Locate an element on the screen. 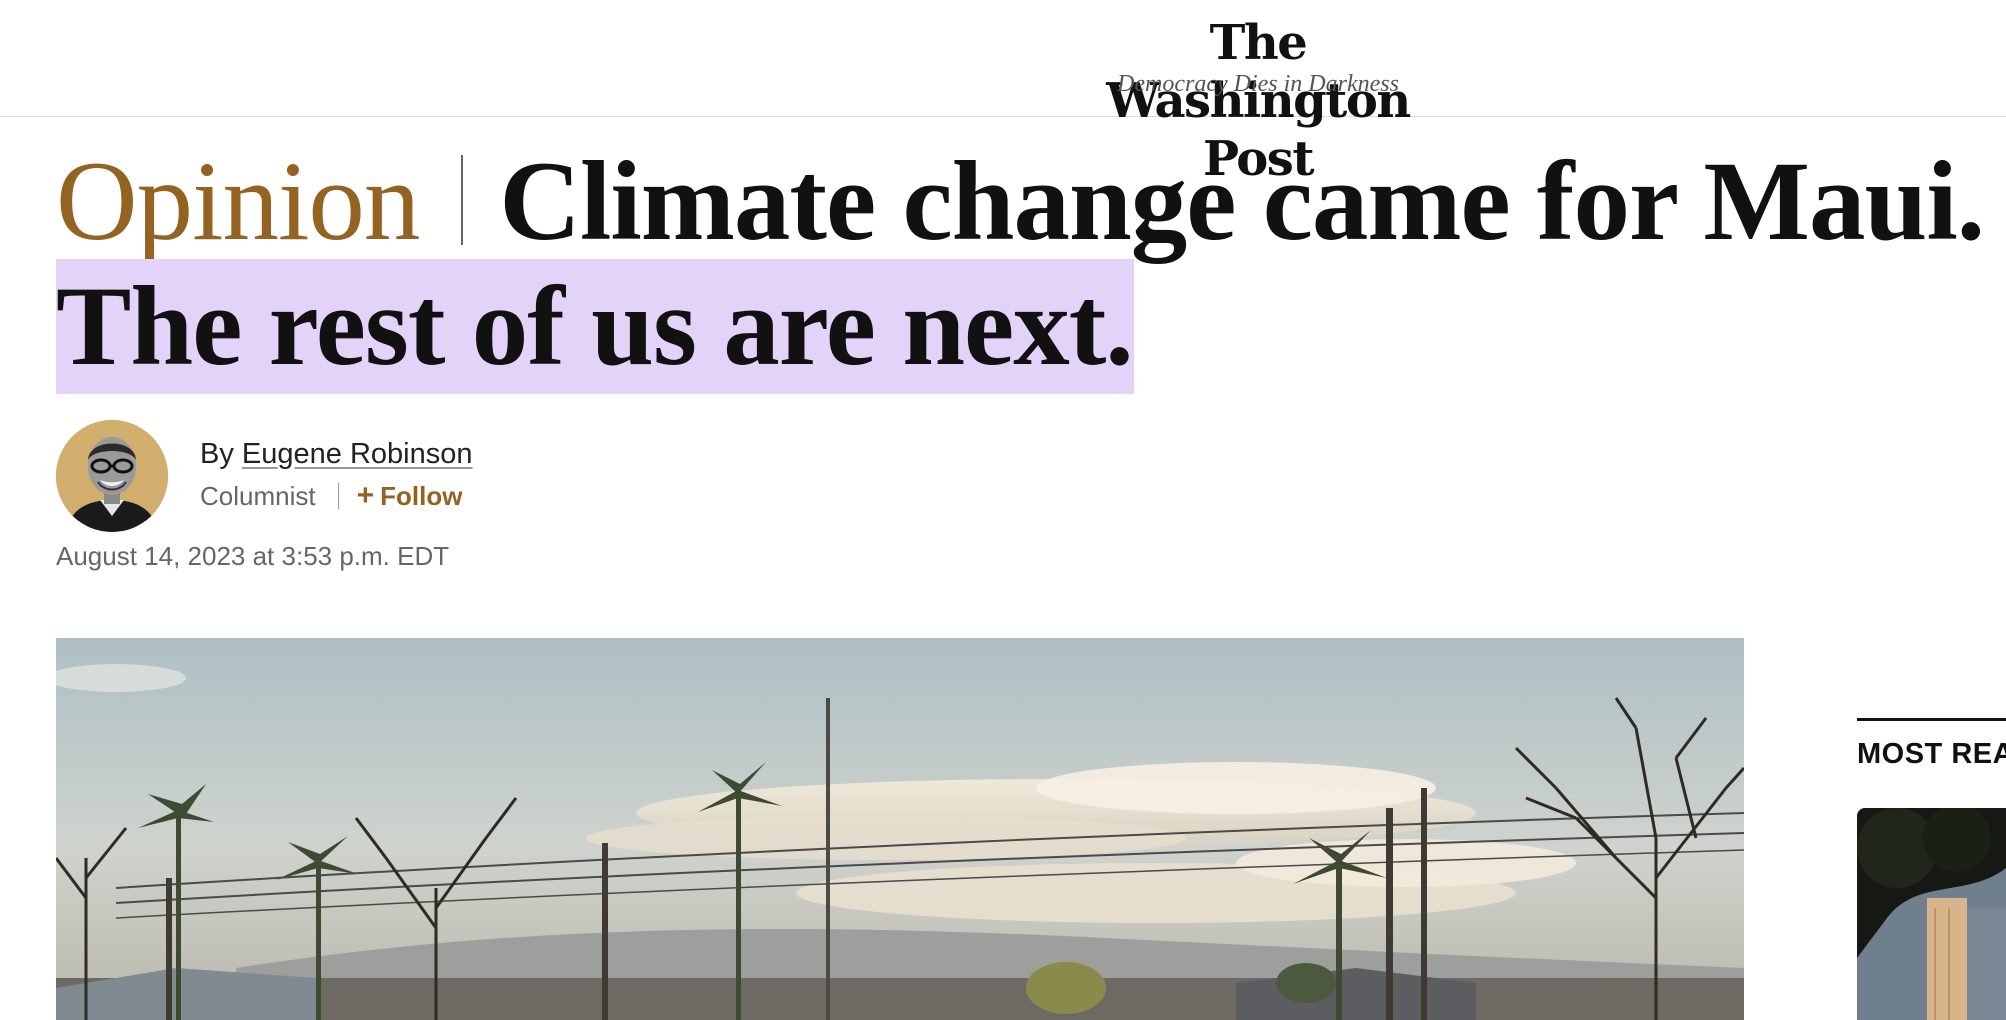 This screenshot has width=2006, height=1020. kicker-divider is located at coordinates (462, 200).